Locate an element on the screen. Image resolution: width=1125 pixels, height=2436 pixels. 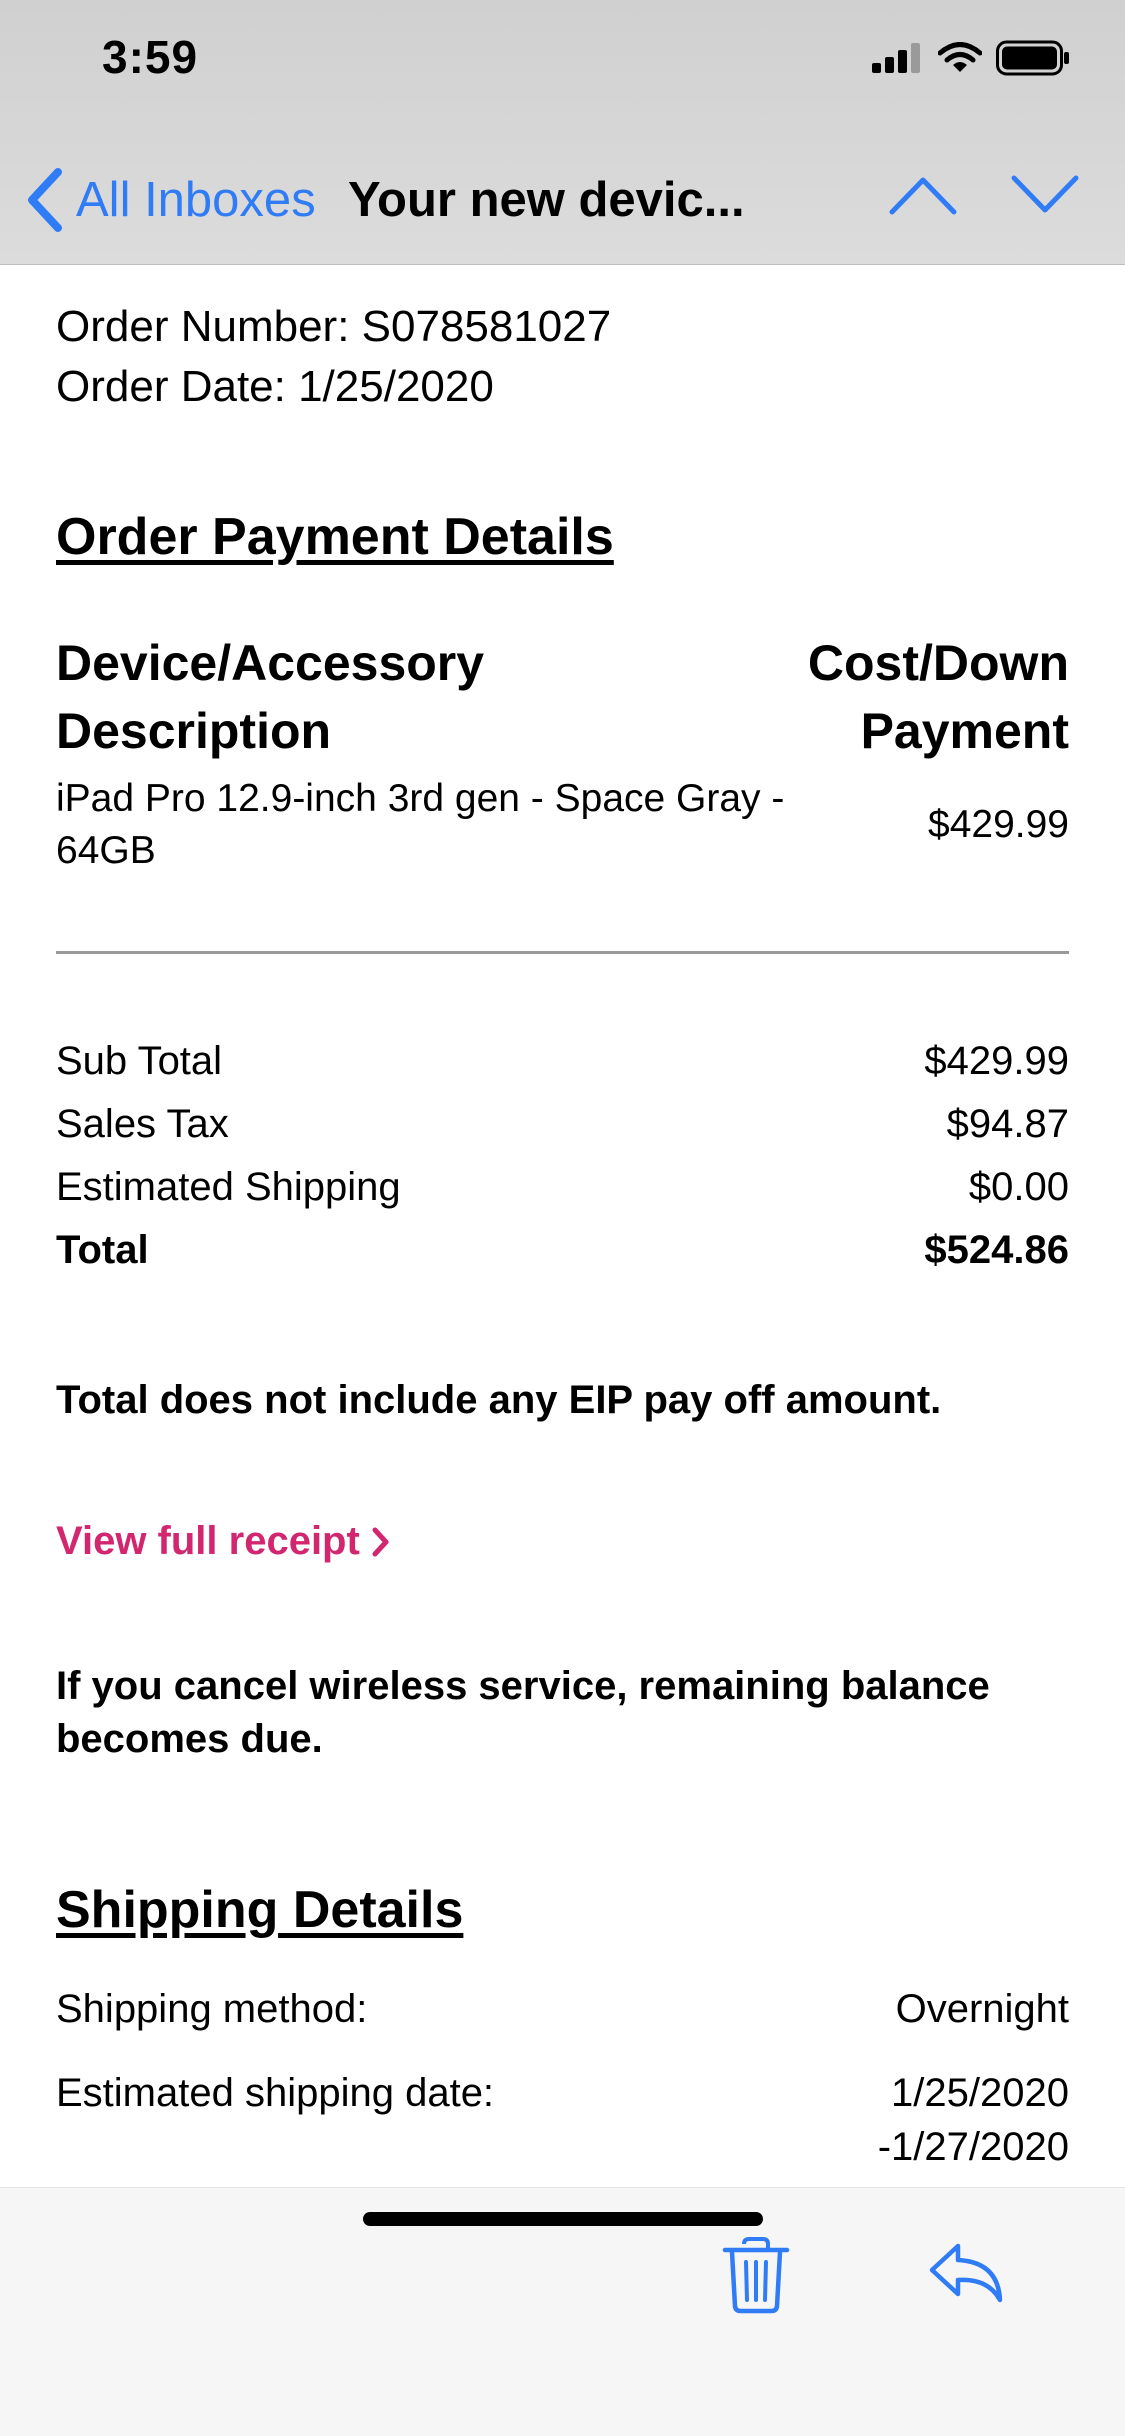
shipping-cost-value: $0.00 is located at coordinates (1018, 1187).